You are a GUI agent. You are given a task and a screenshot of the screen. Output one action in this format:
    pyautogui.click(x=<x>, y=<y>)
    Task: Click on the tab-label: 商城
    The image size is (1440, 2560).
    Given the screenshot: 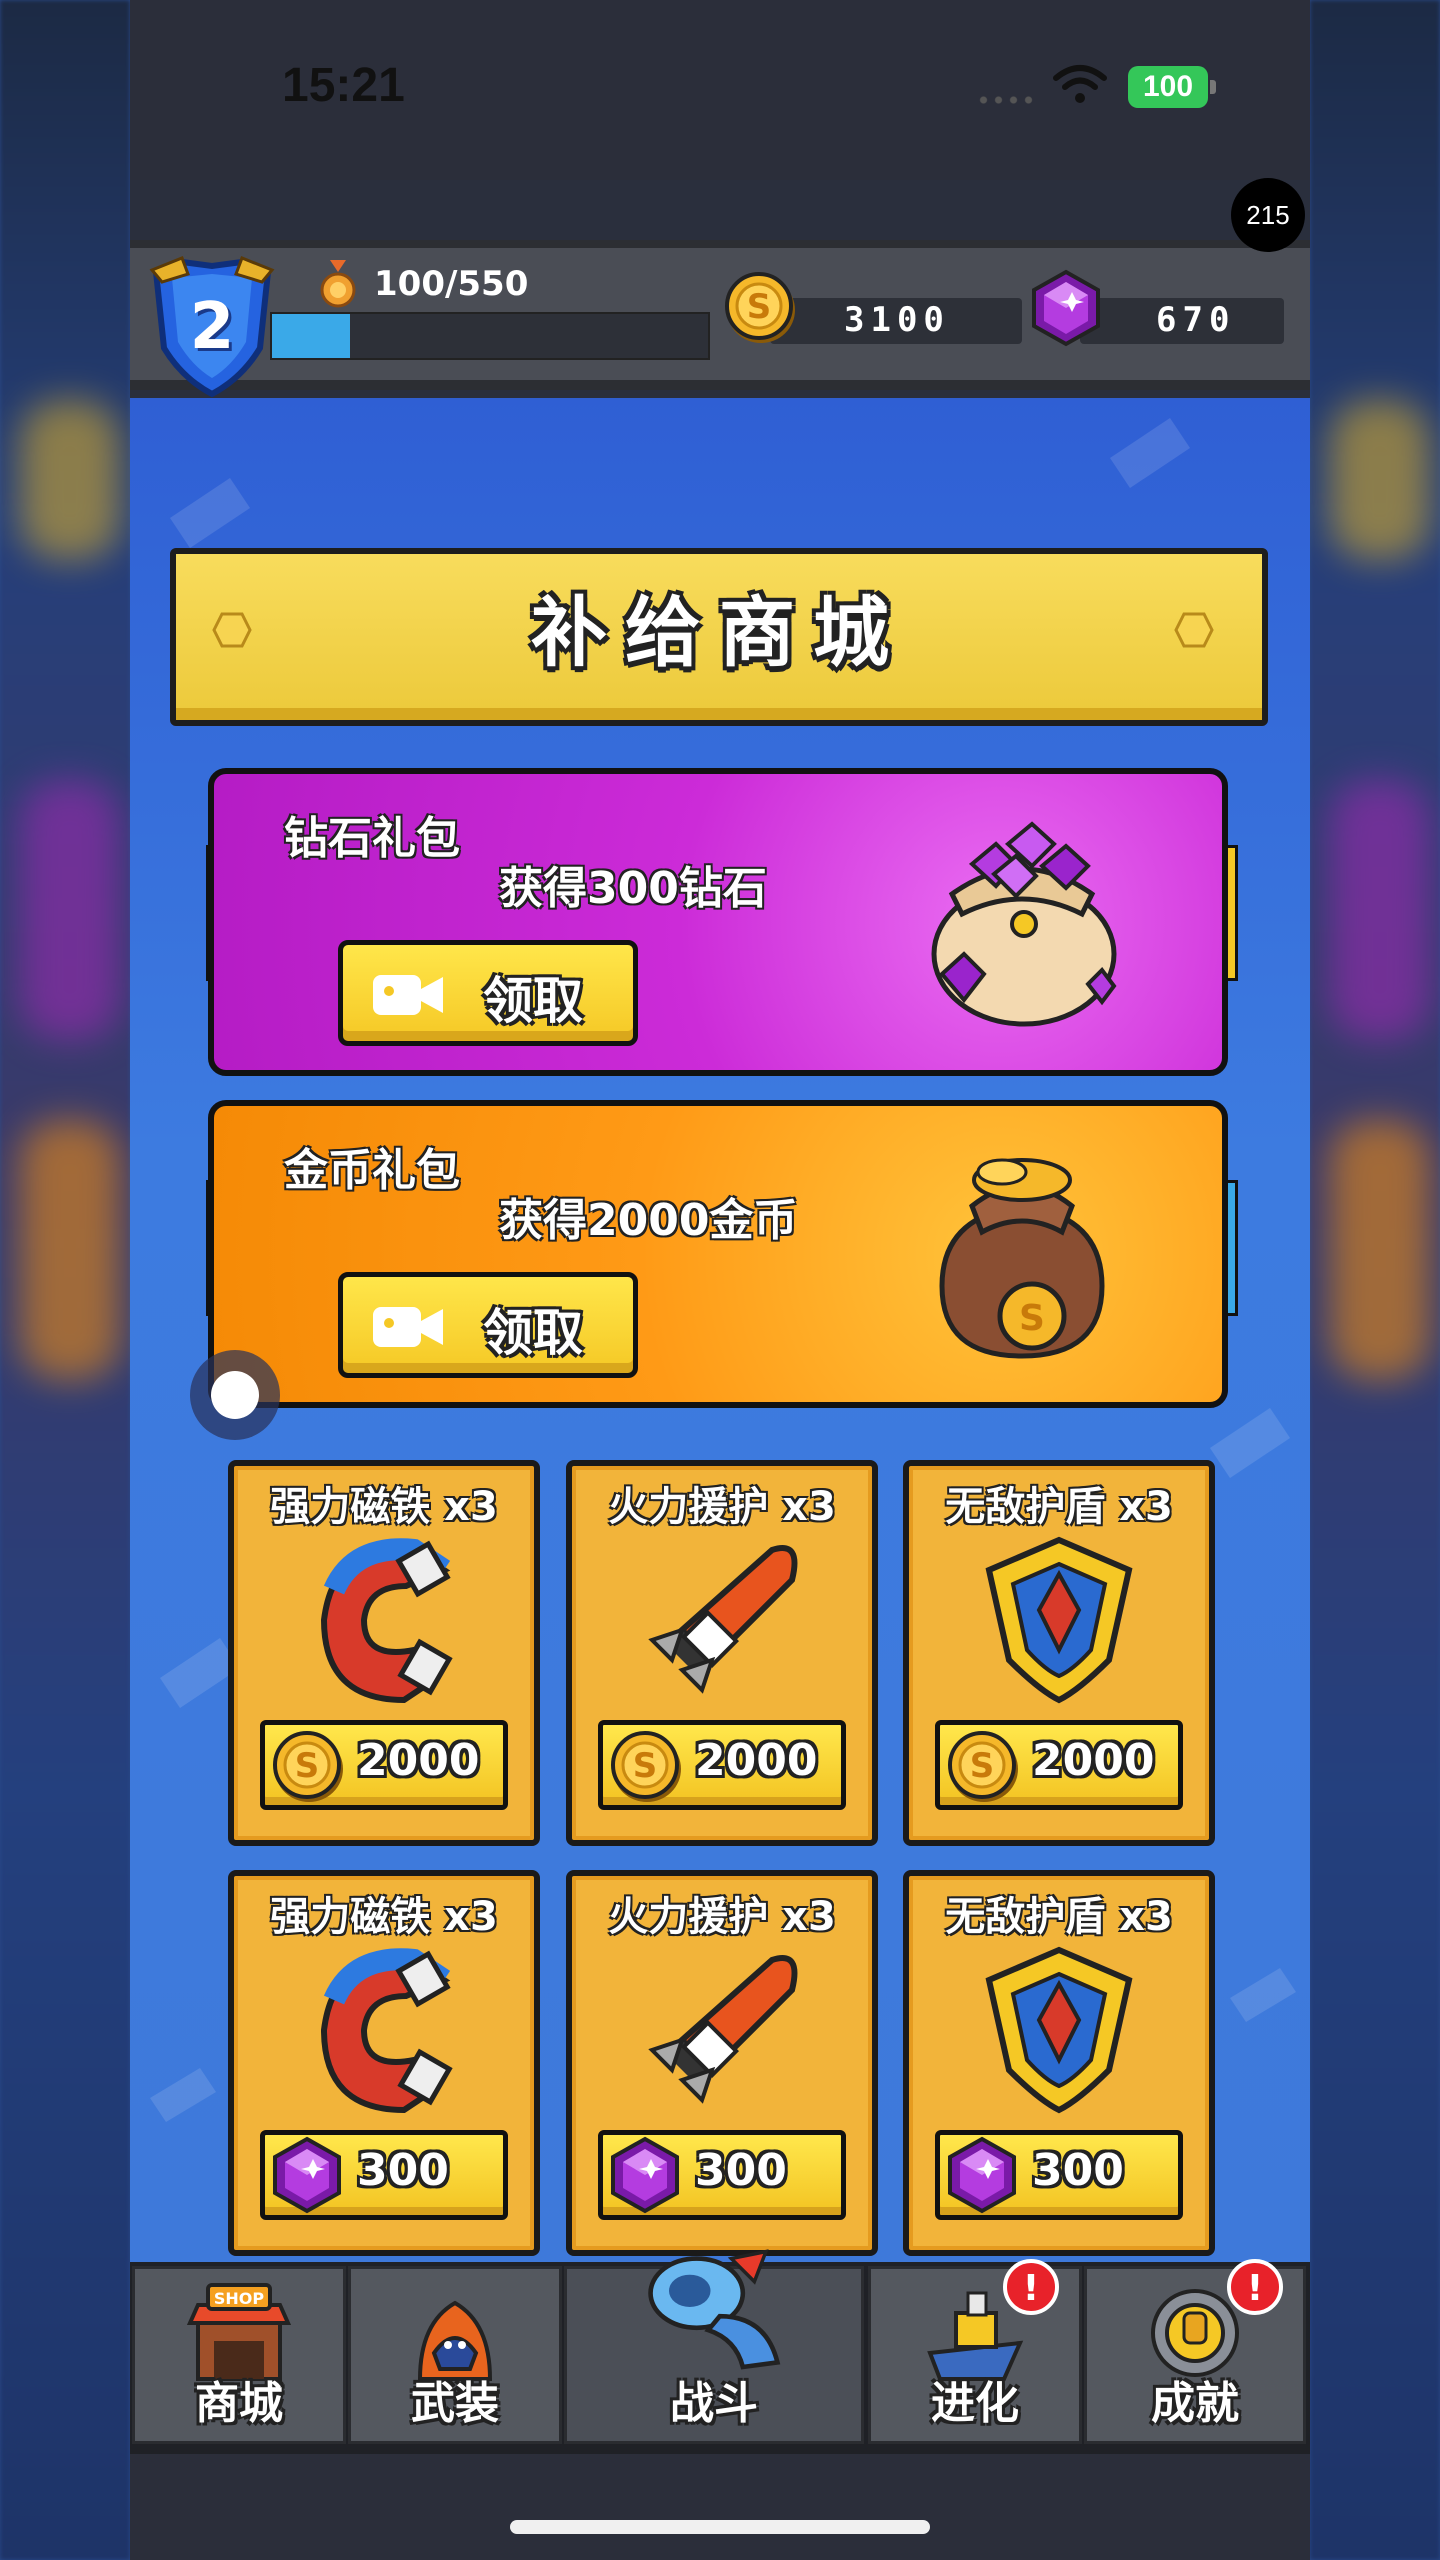 What is the action you would take?
    pyautogui.click(x=239, y=2403)
    